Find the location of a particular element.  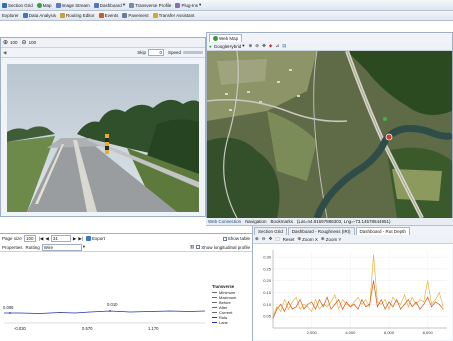

zoom-y-button: Zoom Y is located at coordinates (334, 239).